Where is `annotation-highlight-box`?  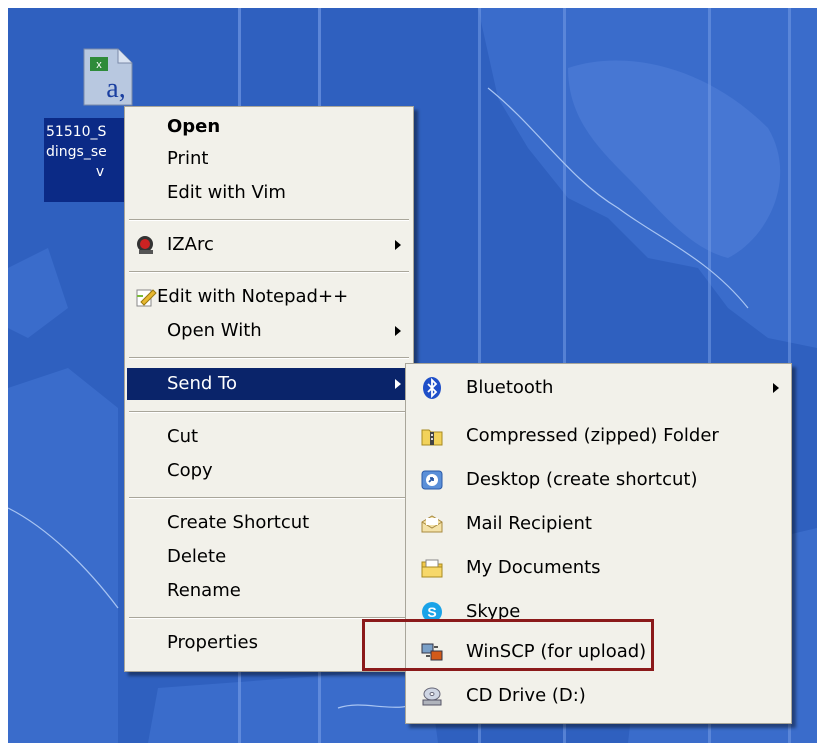
annotation-highlight-box is located at coordinates (508, 645).